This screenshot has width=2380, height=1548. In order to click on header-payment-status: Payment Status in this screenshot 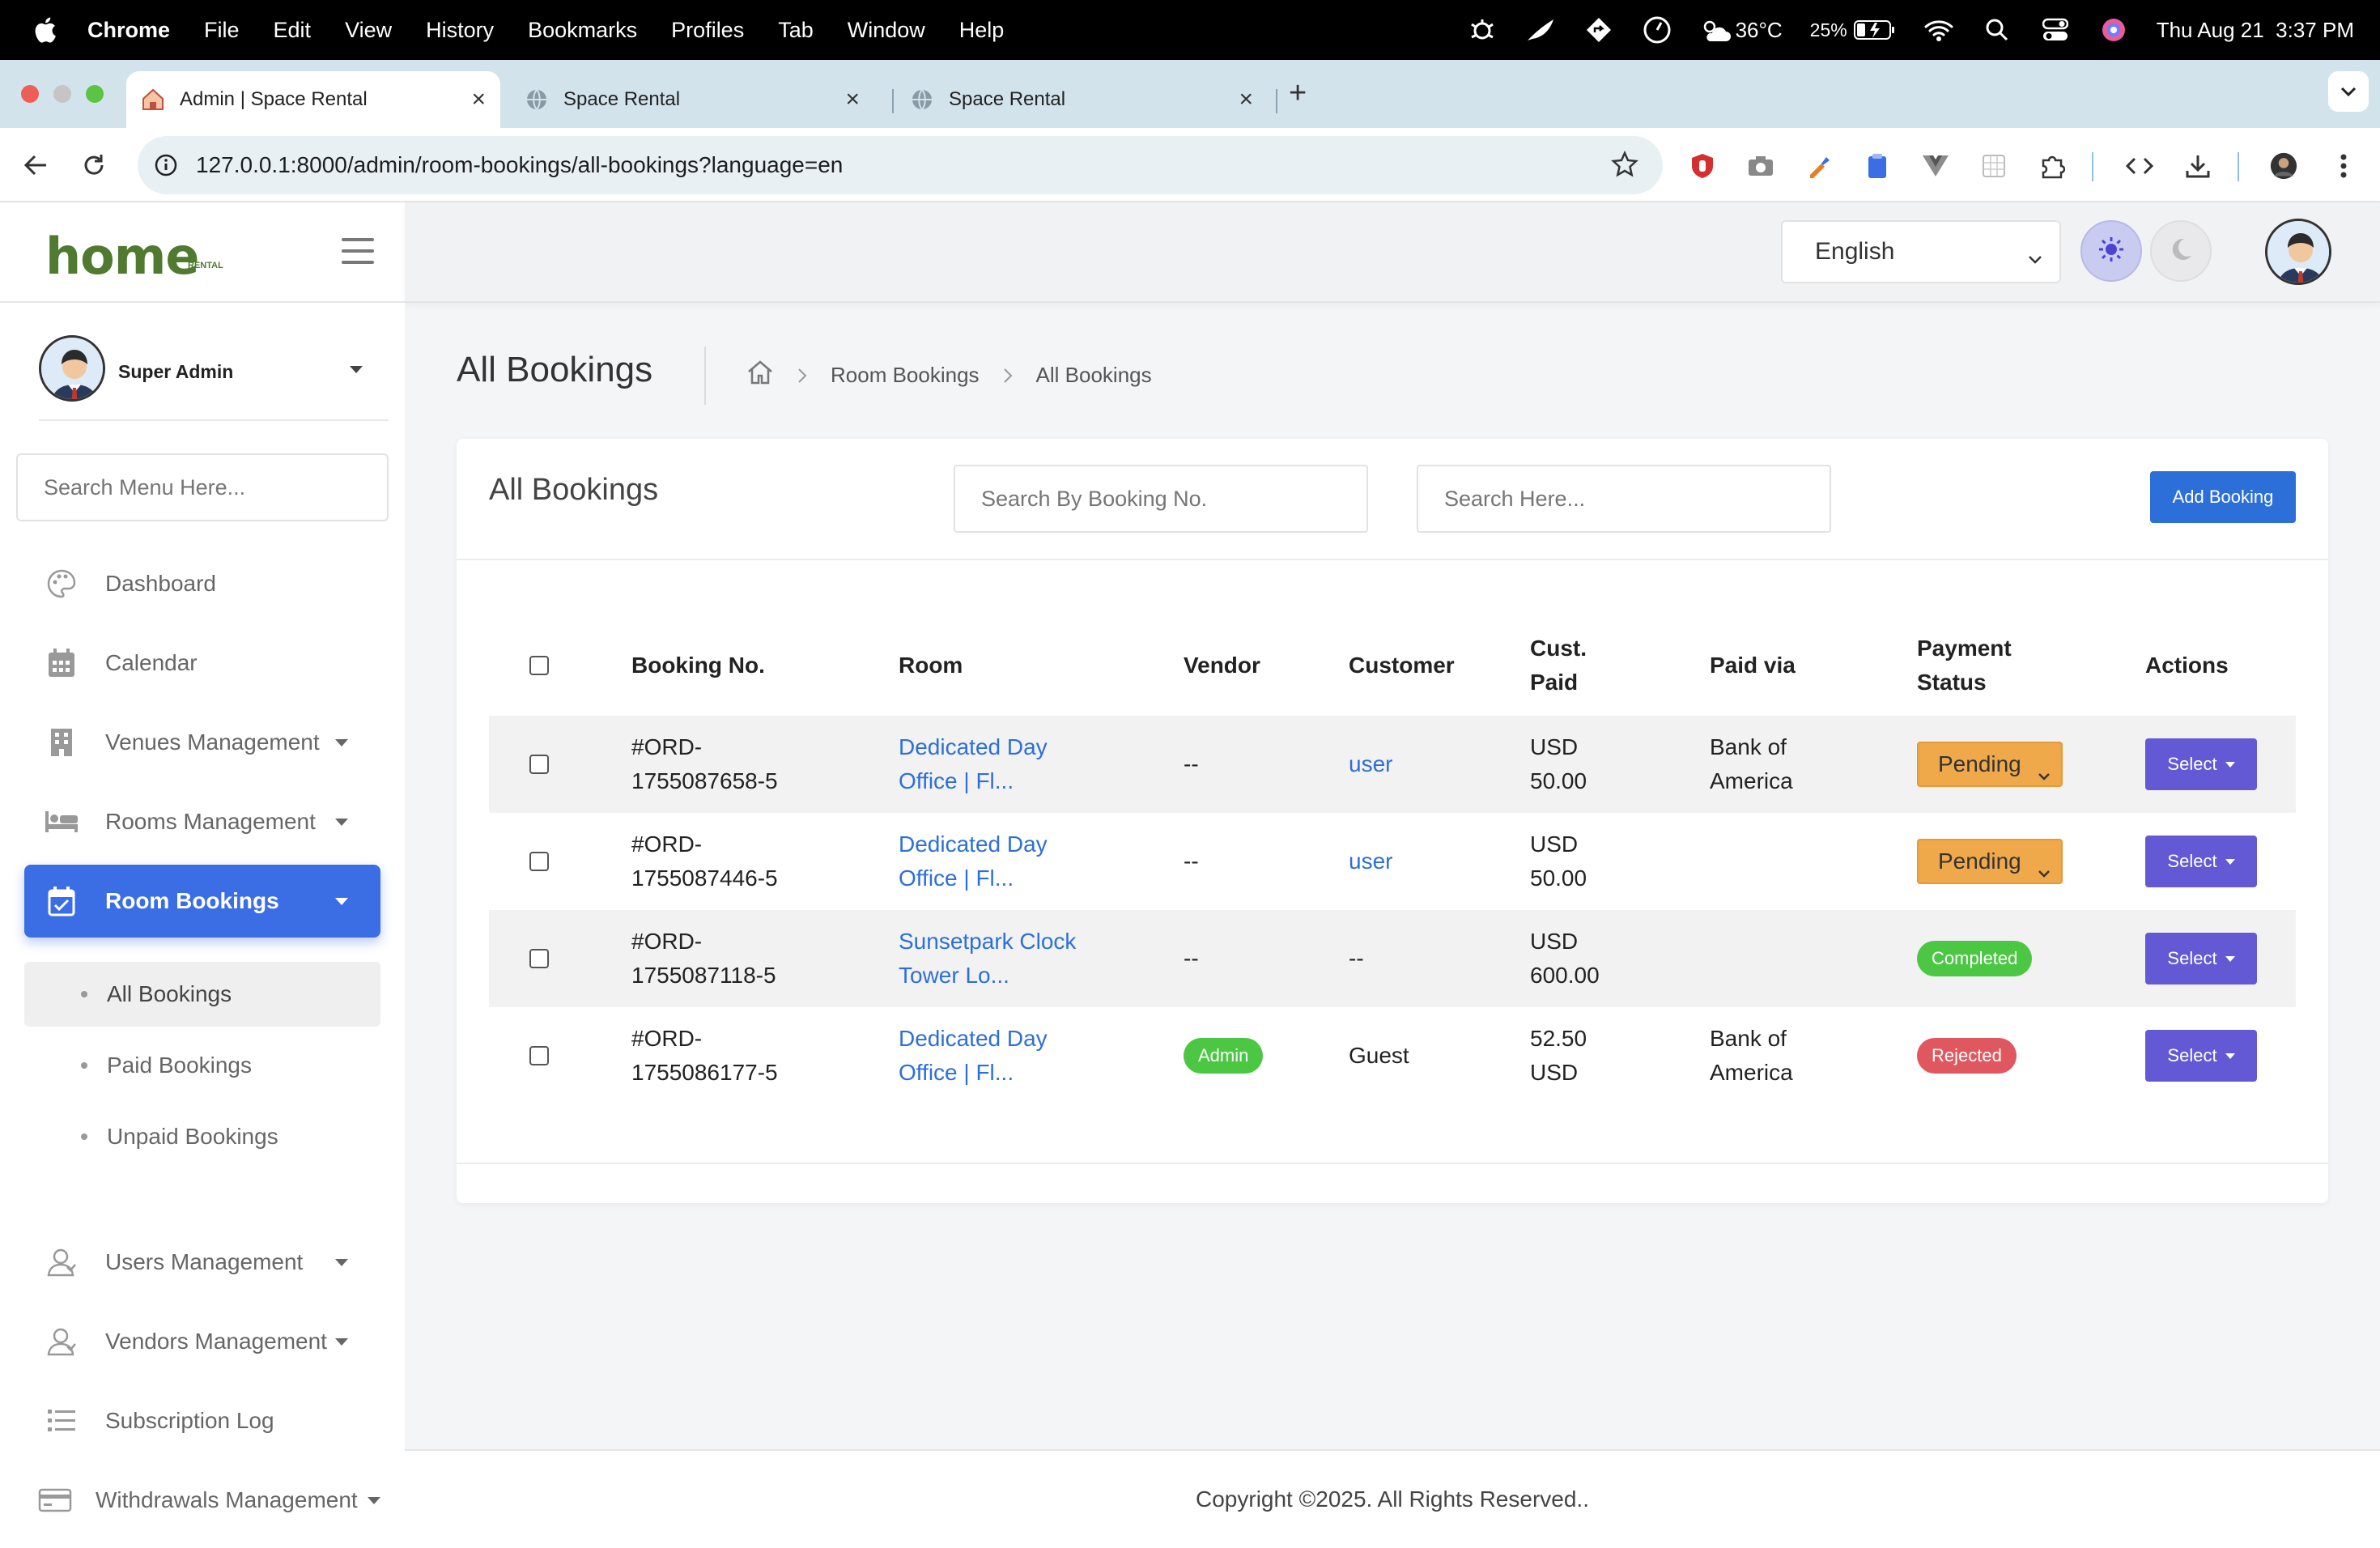, I will do `click(1969, 665)`.